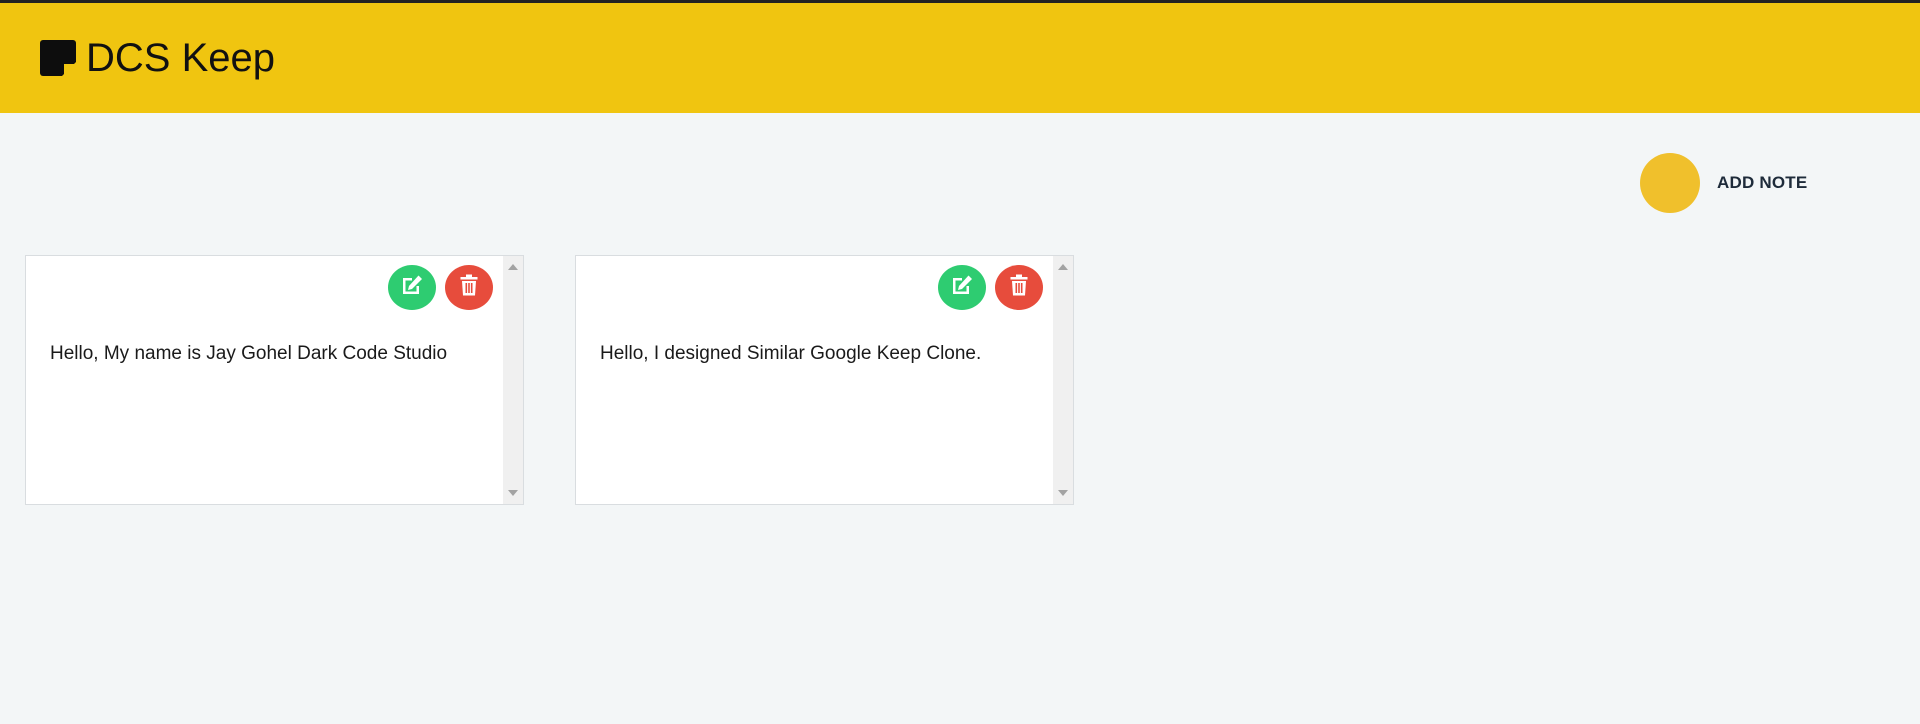 The width and height of the screenshot is (1920, 724). What do you see at coordinates (58, 58) in the screenshot?
I see `sticky-note-icon` at bounding box center [58, 58].